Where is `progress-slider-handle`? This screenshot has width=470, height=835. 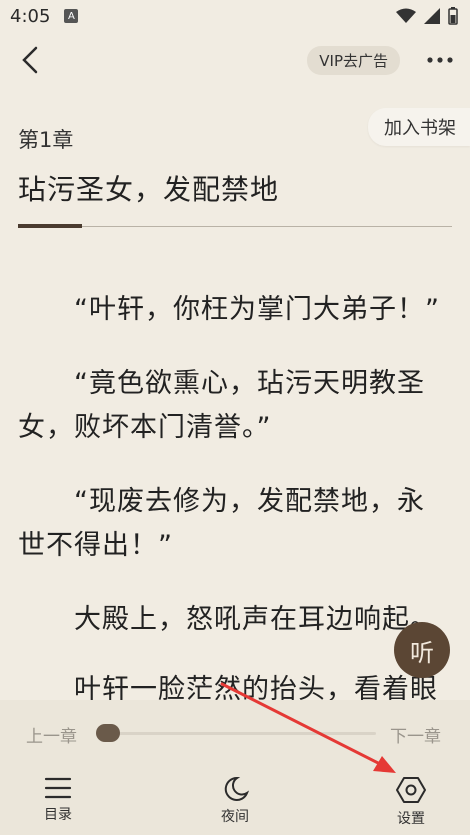 progress-slider-handle is located at coordinates (108, 733).